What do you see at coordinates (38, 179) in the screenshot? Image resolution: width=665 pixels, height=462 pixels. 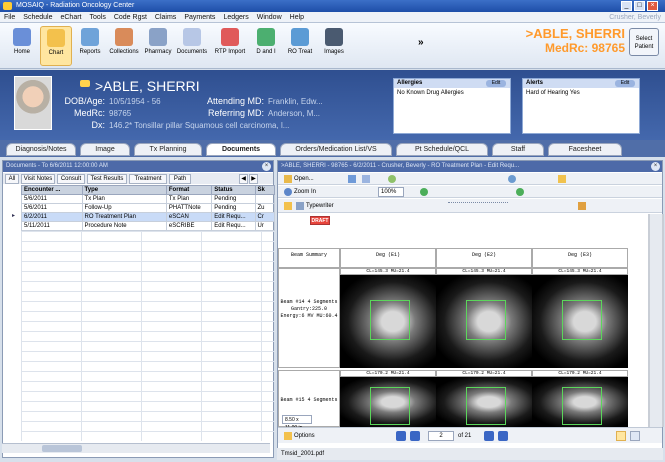 I see `subtab-visit-notes: Visit Notes` at bounding box center [38, 179].